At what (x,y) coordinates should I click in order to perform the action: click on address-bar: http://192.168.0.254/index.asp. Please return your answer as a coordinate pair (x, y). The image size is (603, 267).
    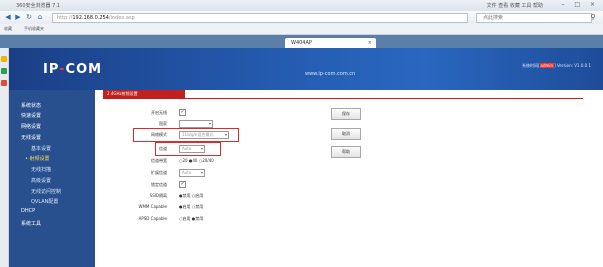
    Looking at the image, I should click on (260, 18).